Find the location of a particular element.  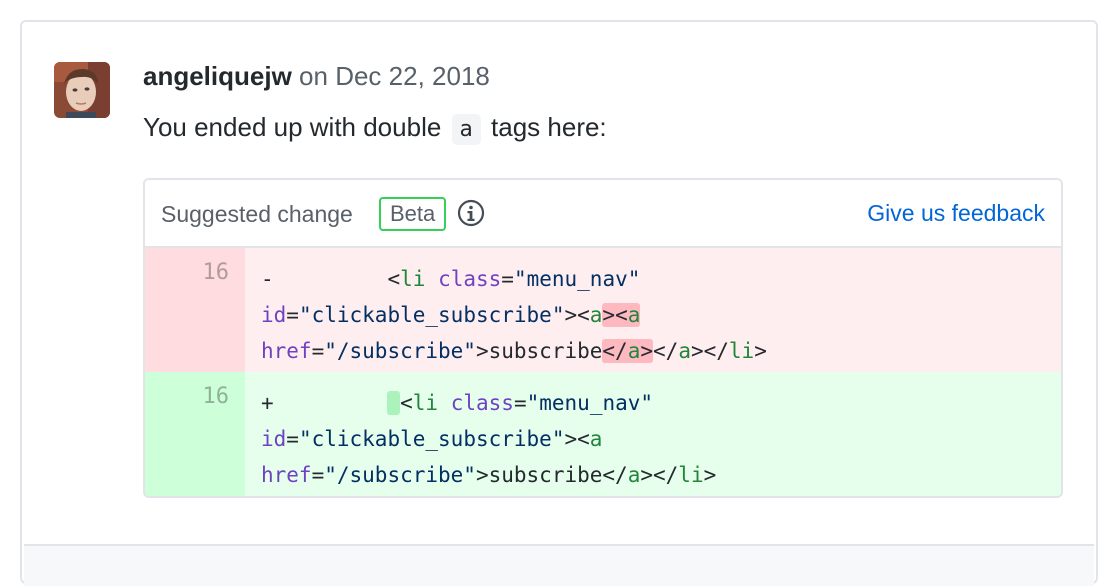

removed-highlight: </a> is located at coordinates (628, 351).